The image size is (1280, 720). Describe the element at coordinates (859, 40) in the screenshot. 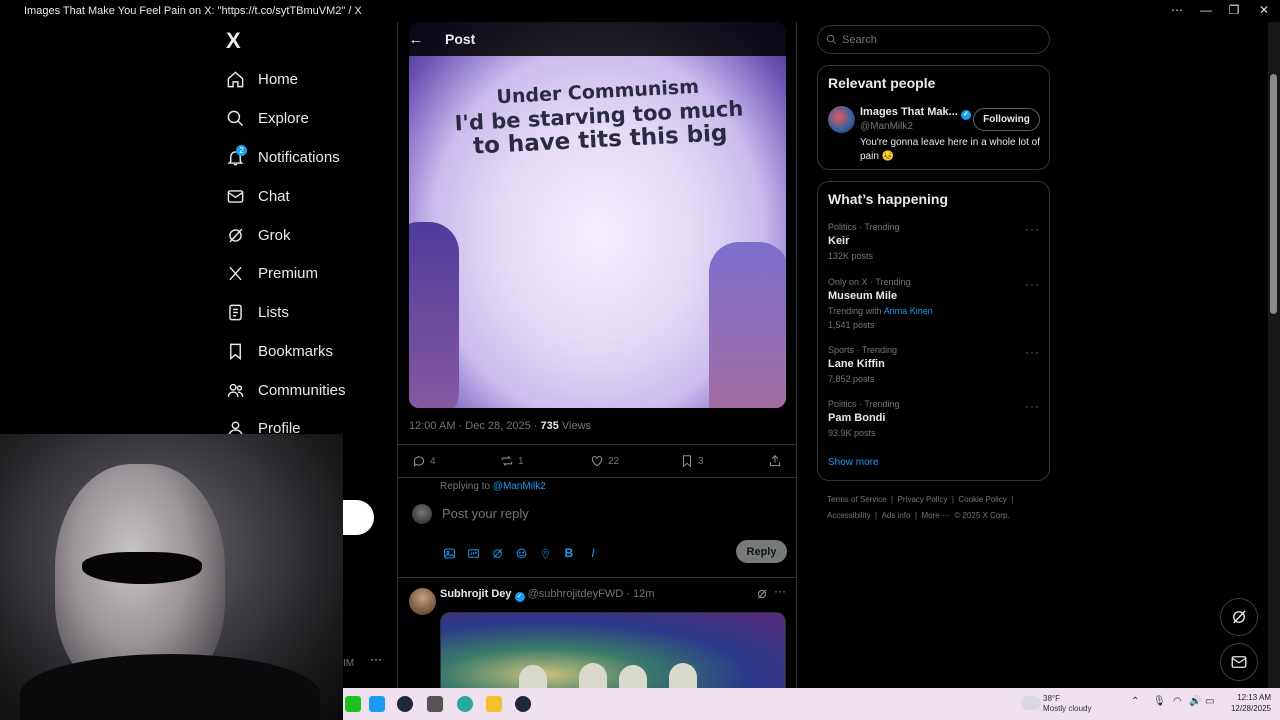

I see `search-input: Search` at that location.